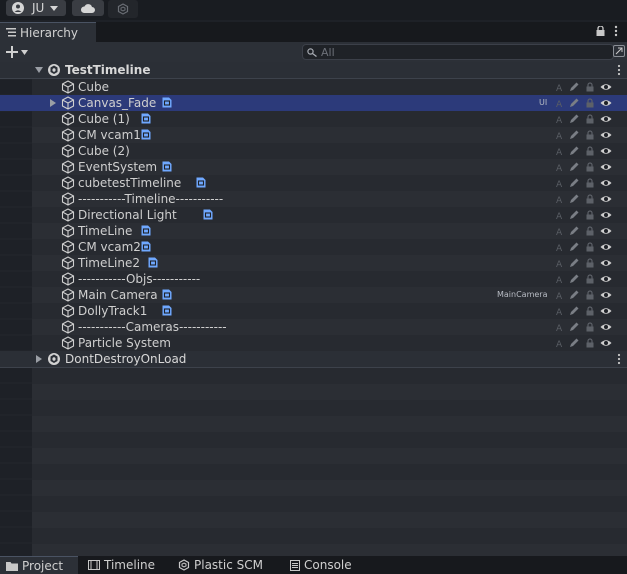  Describe the element at coordinates (313, 119) in the screenshot. I see `hierarchy-row: Cube (1) A` at that location.